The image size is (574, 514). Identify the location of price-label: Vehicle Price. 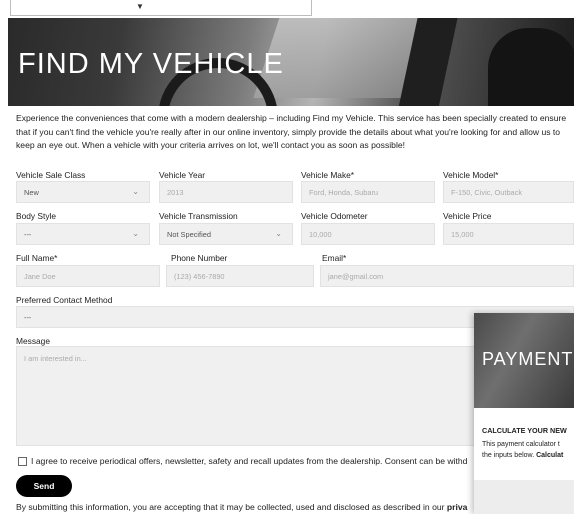
(467, 216).